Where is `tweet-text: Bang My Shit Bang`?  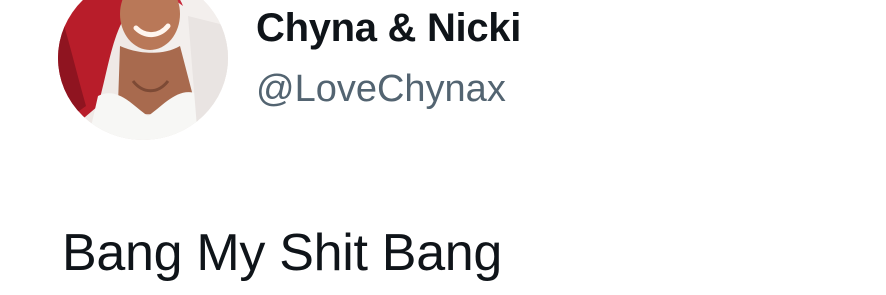 tweet-text: Bang My Shit Bang is located at coordinates (282, 253).